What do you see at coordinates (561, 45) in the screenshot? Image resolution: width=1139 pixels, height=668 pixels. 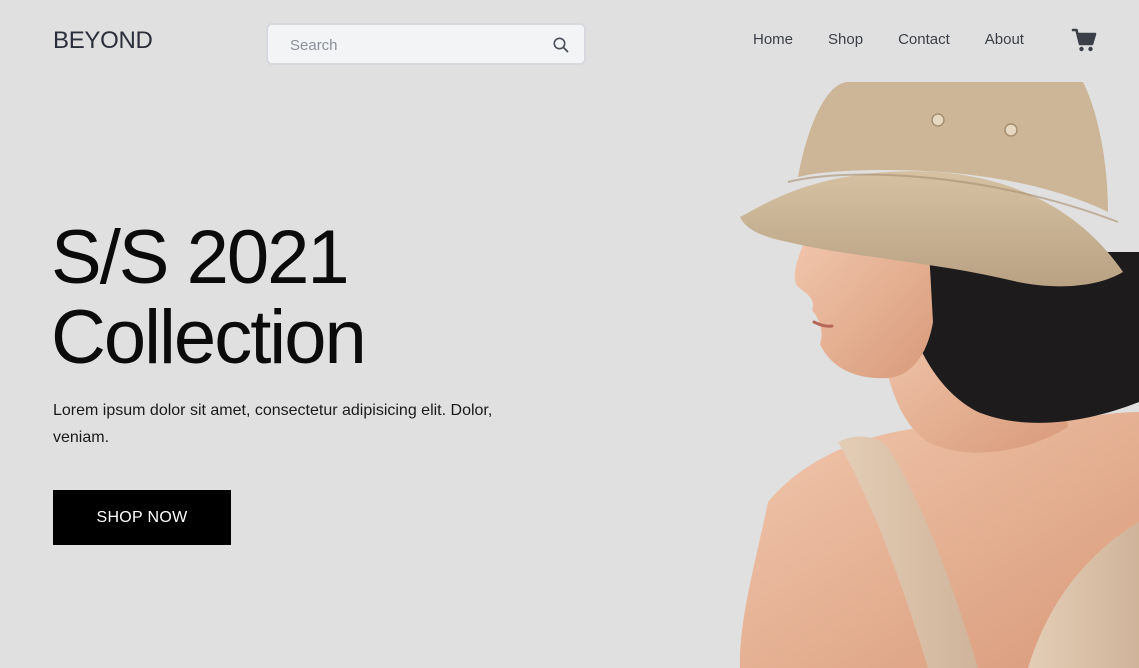 I see `search-icon` at bounding box center [561, 45].